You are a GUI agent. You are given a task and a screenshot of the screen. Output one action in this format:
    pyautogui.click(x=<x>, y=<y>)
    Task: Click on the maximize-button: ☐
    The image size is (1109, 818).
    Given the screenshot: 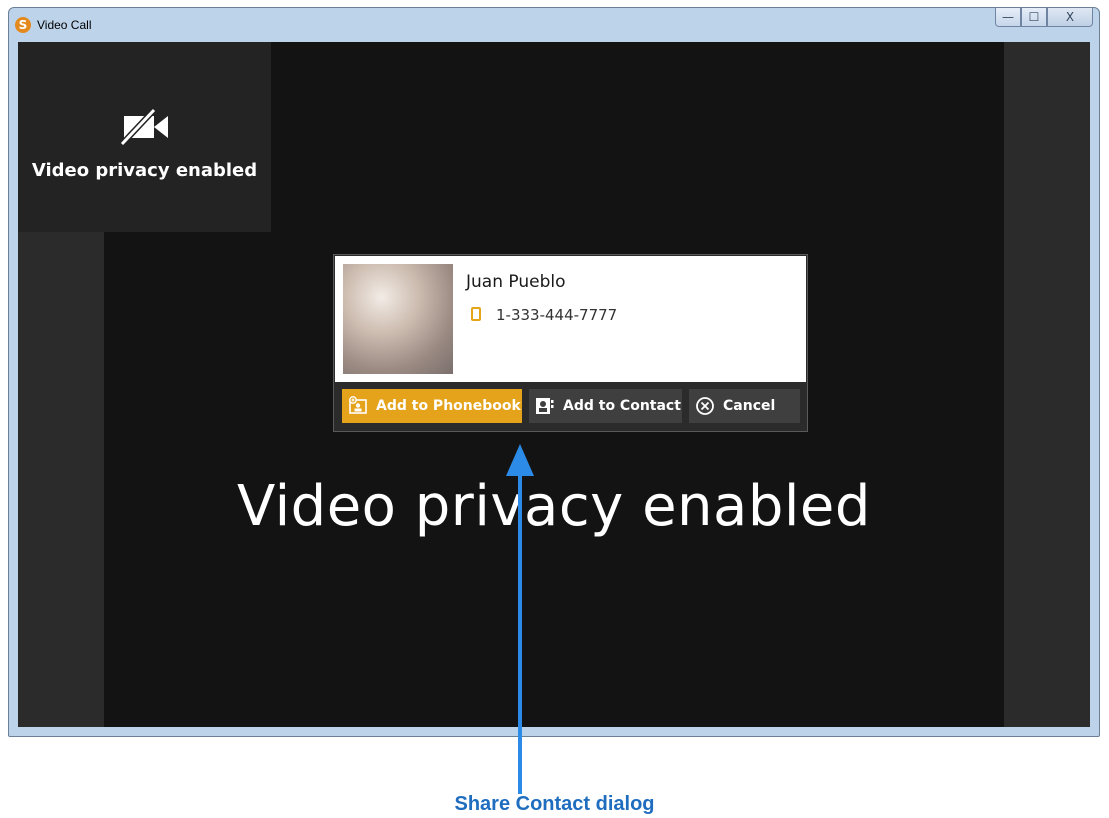 What is the action you would take?
    pyautogui.click(x=1034, y=17)
    